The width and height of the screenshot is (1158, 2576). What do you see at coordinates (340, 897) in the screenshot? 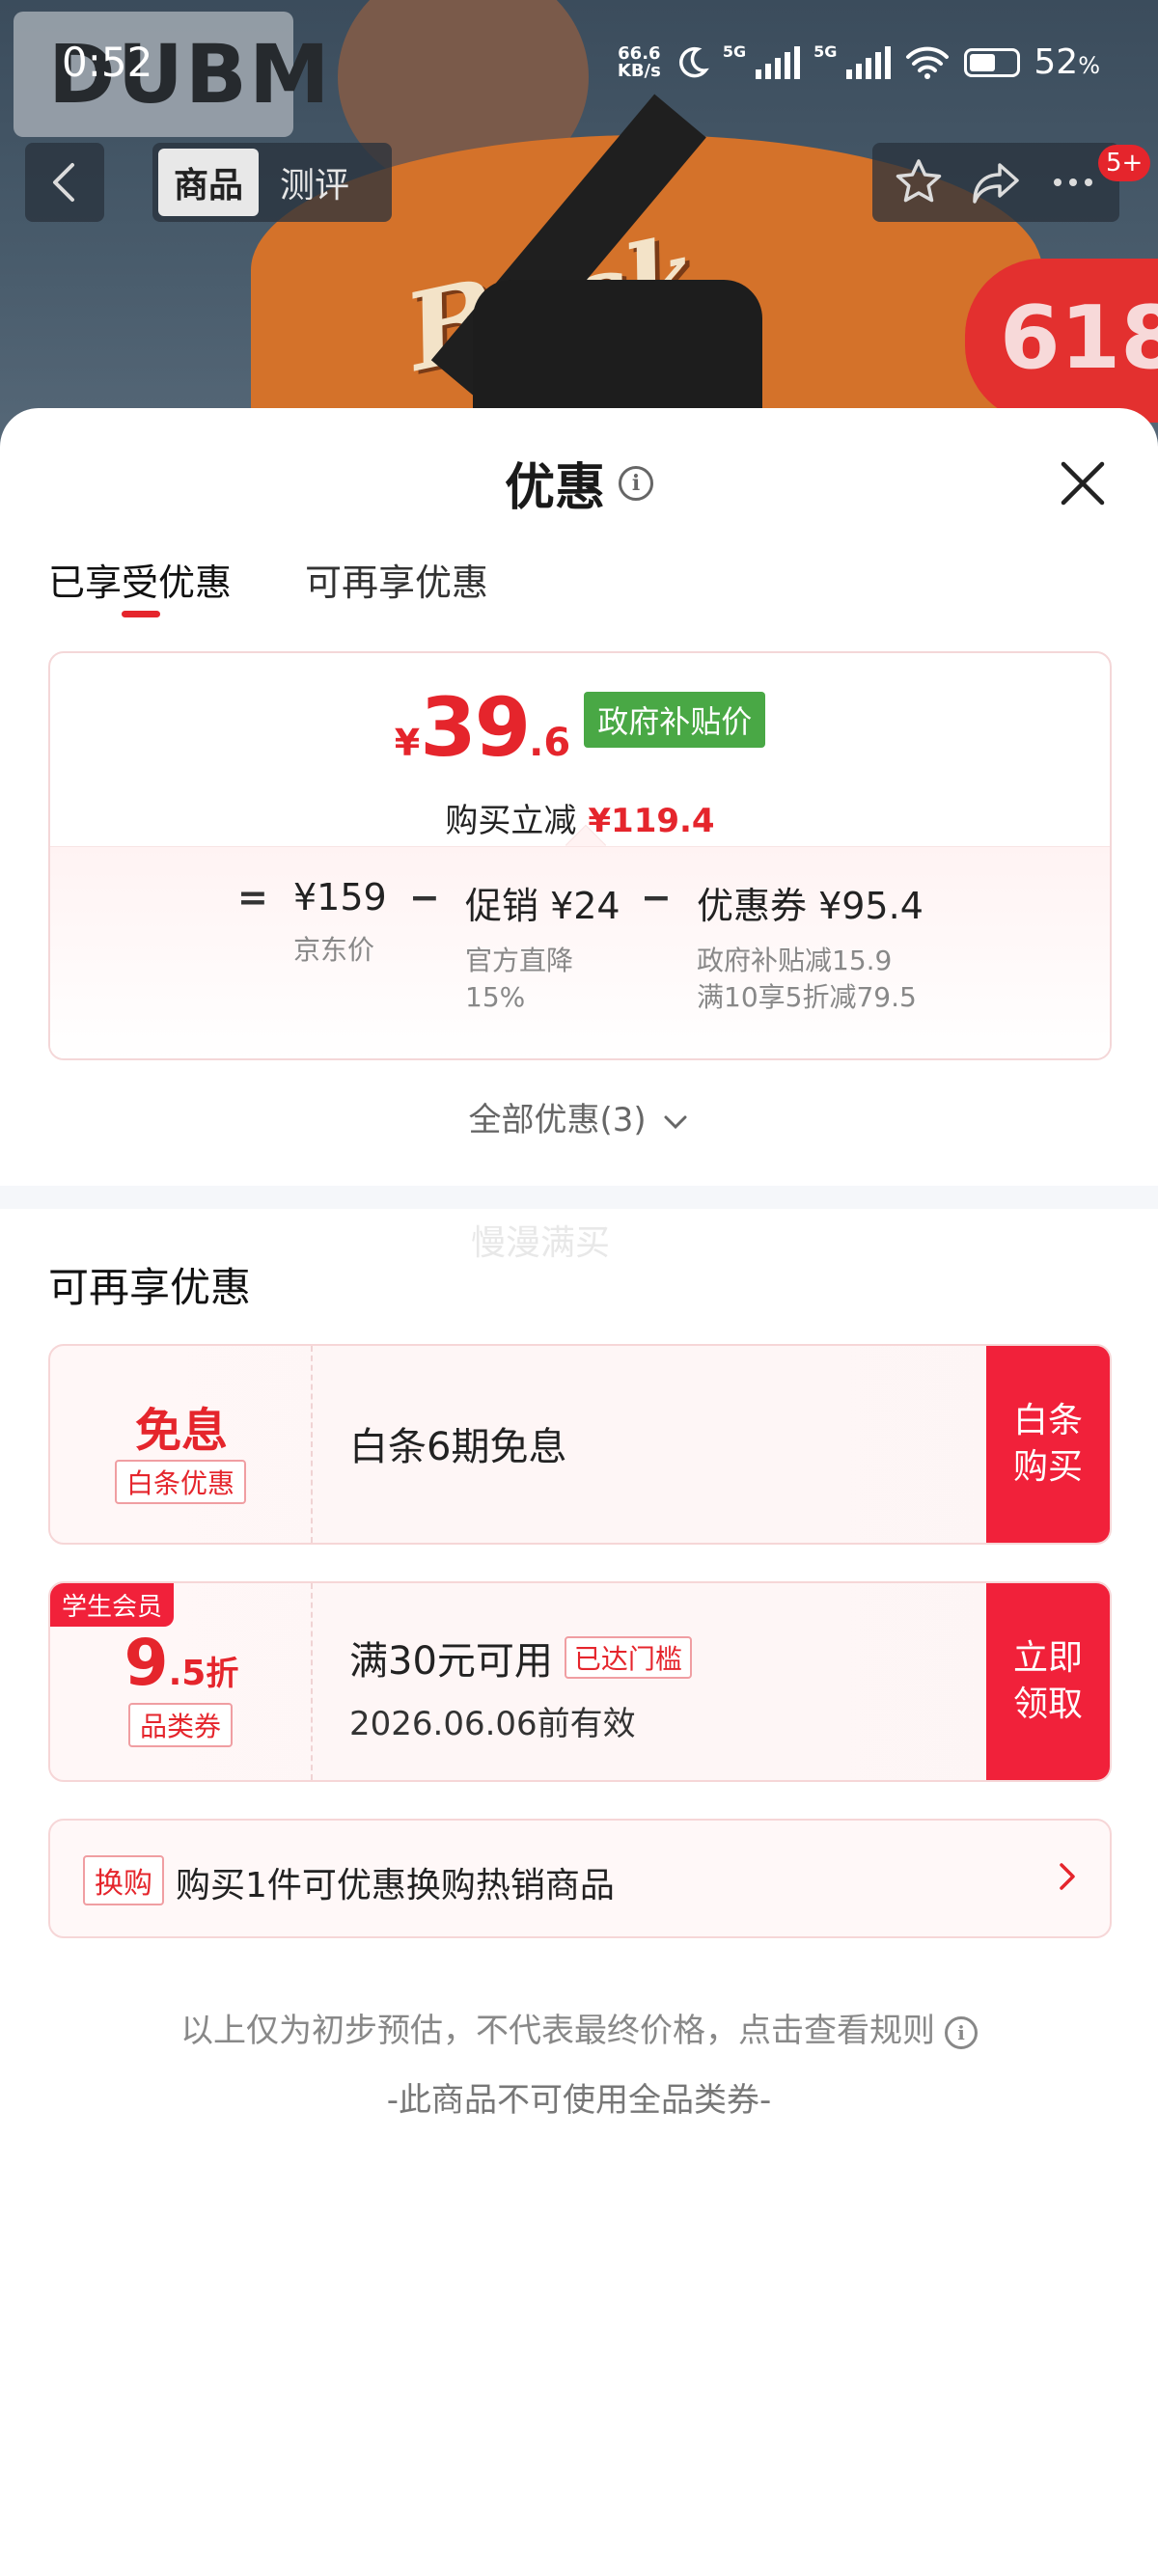
I see `base-amount: ¥159` at bounding box center [340, 897].